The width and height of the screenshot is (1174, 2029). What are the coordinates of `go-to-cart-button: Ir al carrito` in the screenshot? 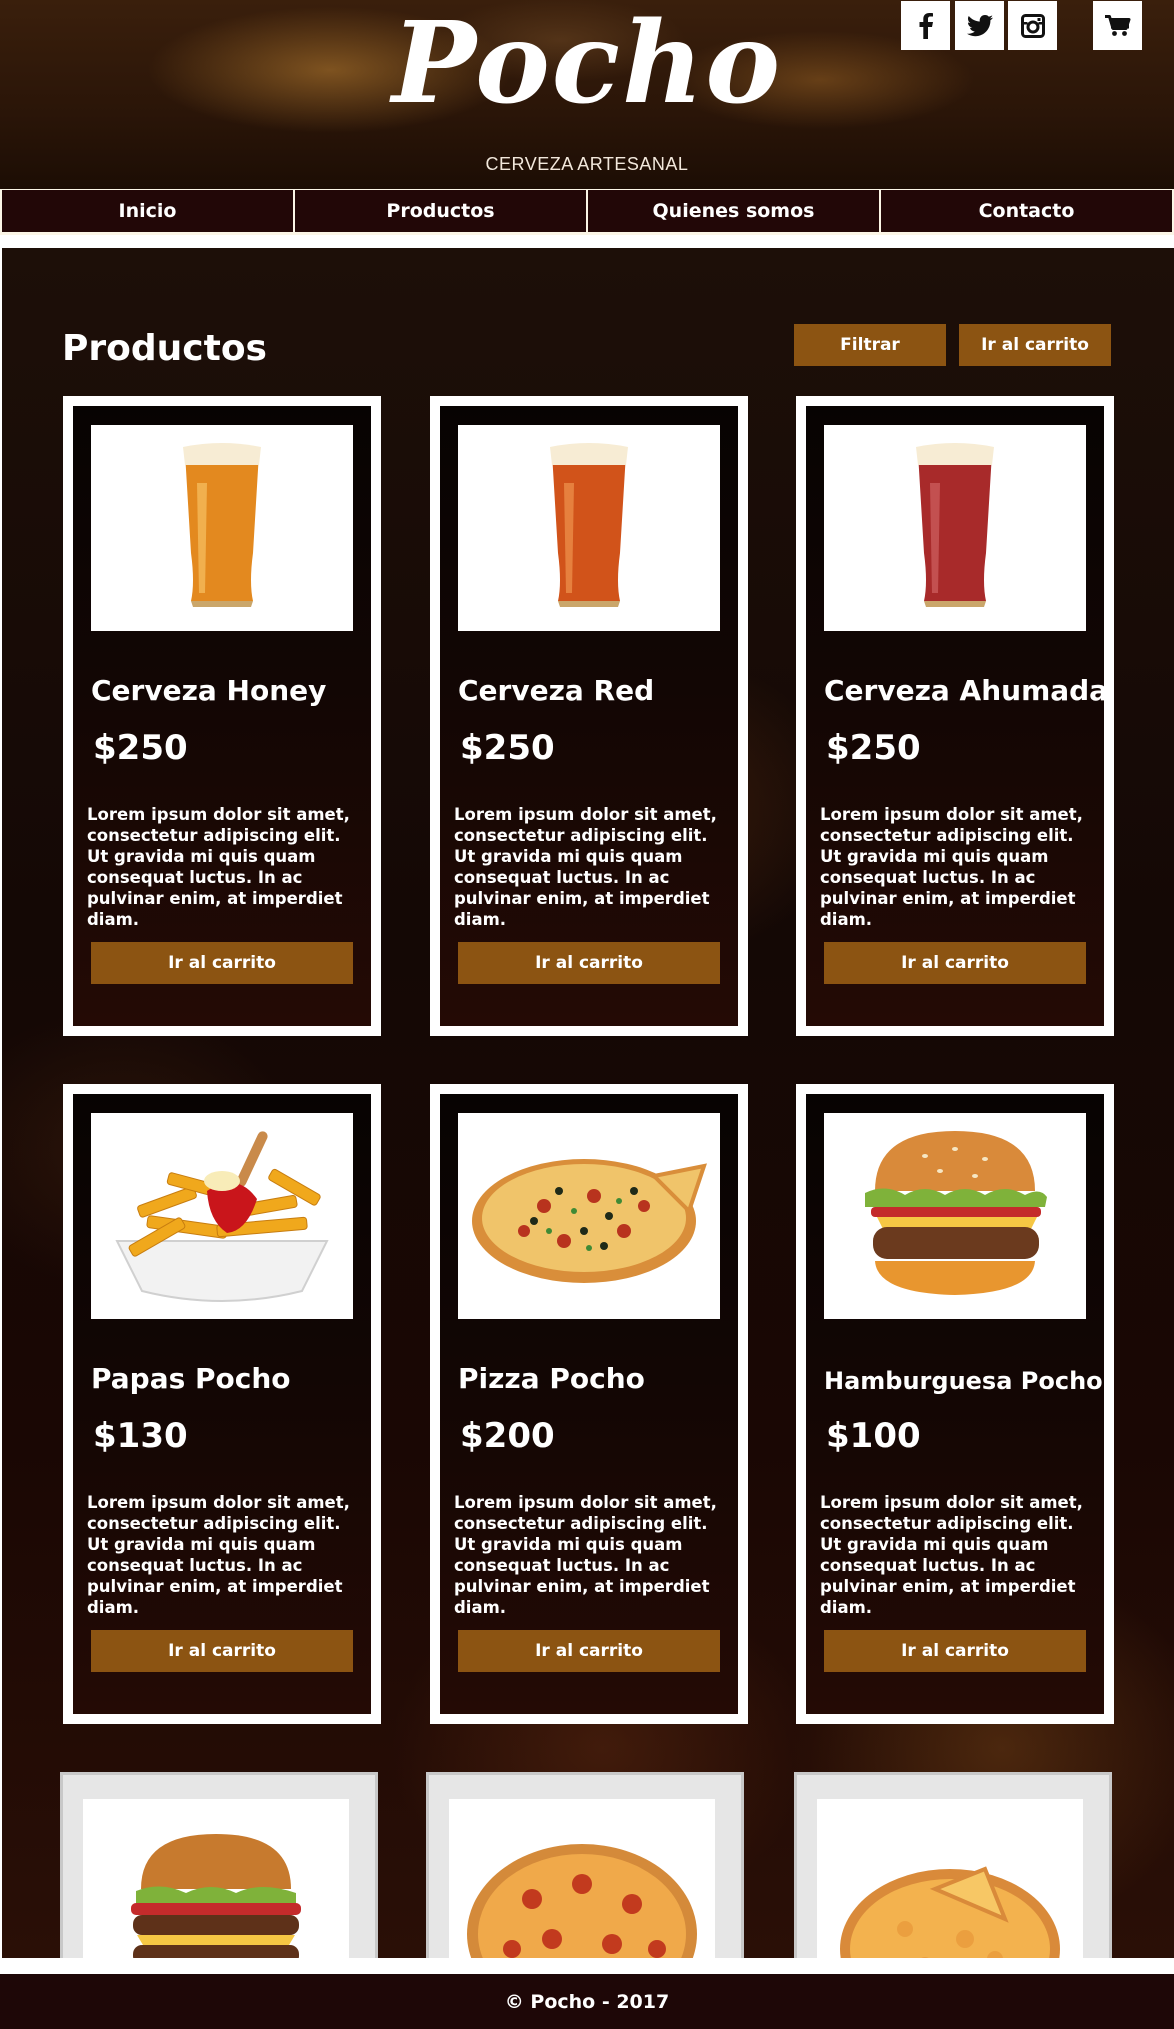 It's located at (1035, 345).